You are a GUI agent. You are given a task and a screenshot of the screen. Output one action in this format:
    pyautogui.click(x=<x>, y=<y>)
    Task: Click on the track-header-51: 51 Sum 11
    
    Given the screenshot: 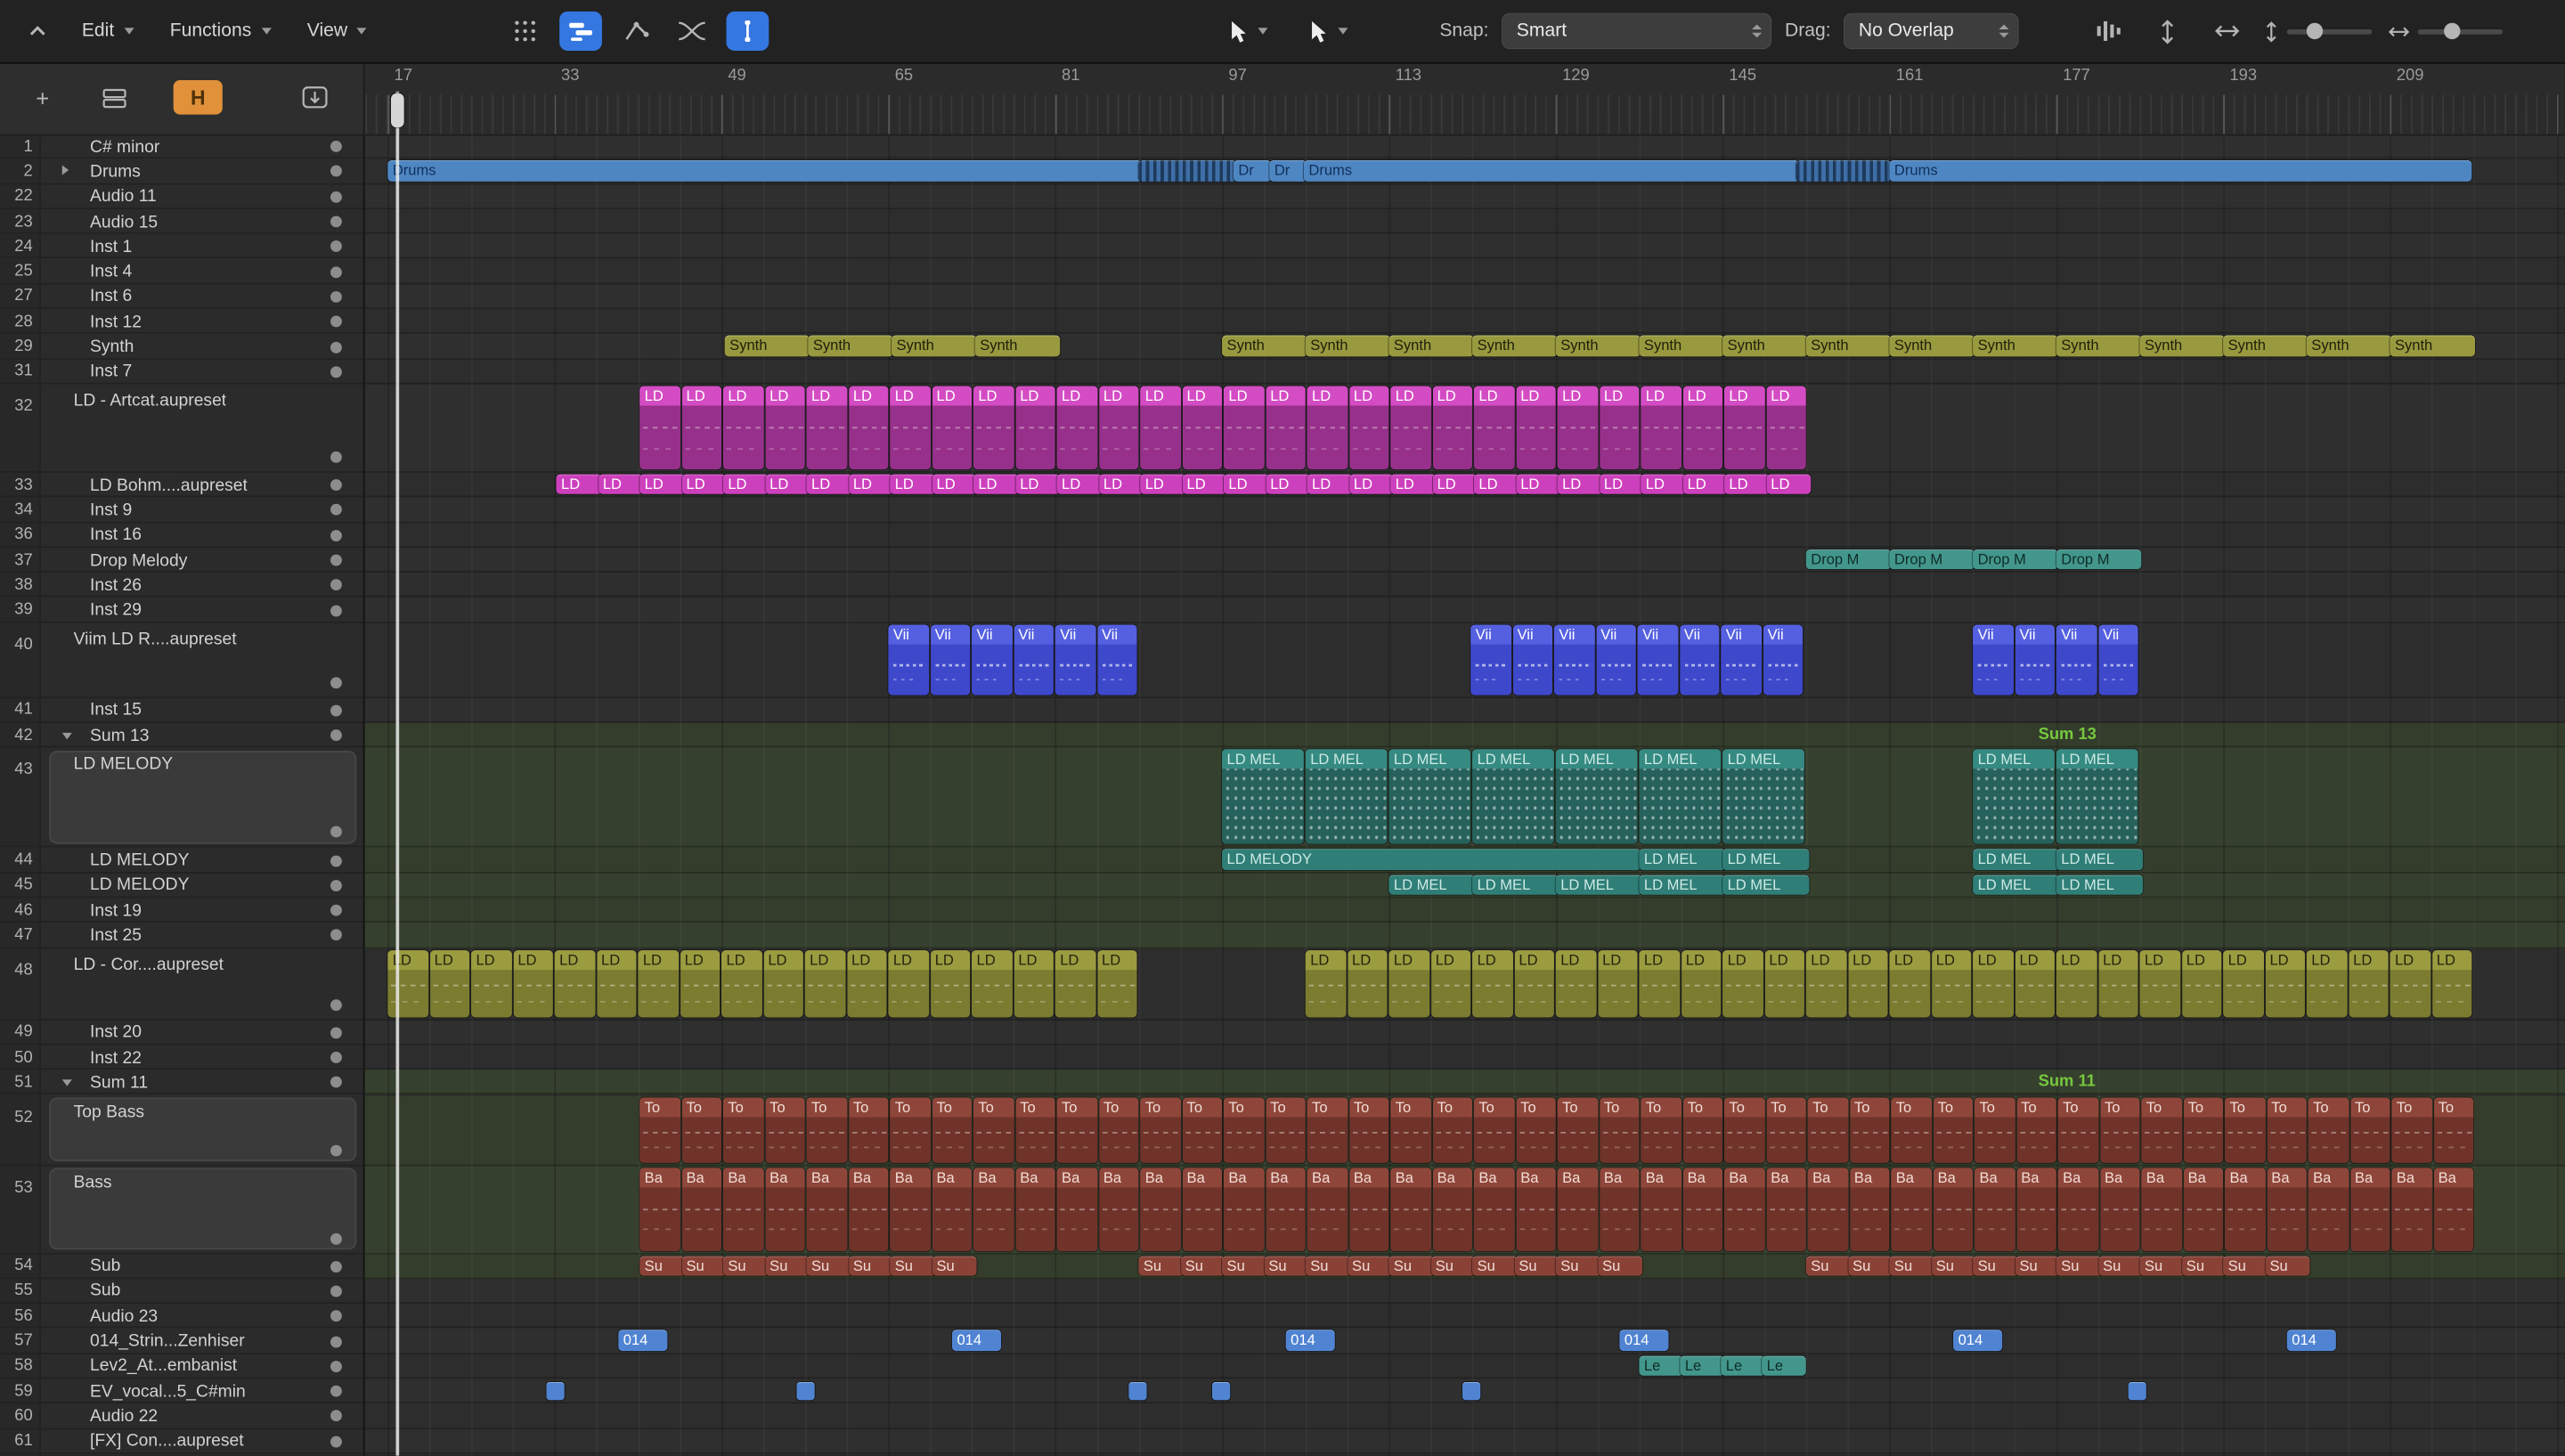 What is the action you would take?
    pyautogui.click(x=181, y=1082)
    